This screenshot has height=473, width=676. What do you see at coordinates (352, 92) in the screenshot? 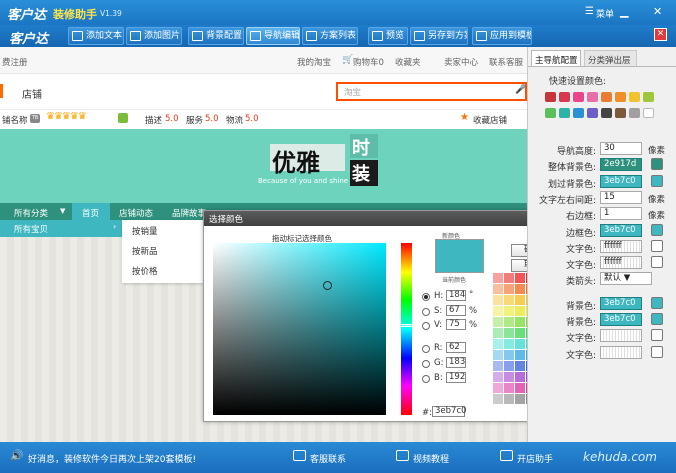
I see `search-input: 淘宝` at bounding box center [352, 92].